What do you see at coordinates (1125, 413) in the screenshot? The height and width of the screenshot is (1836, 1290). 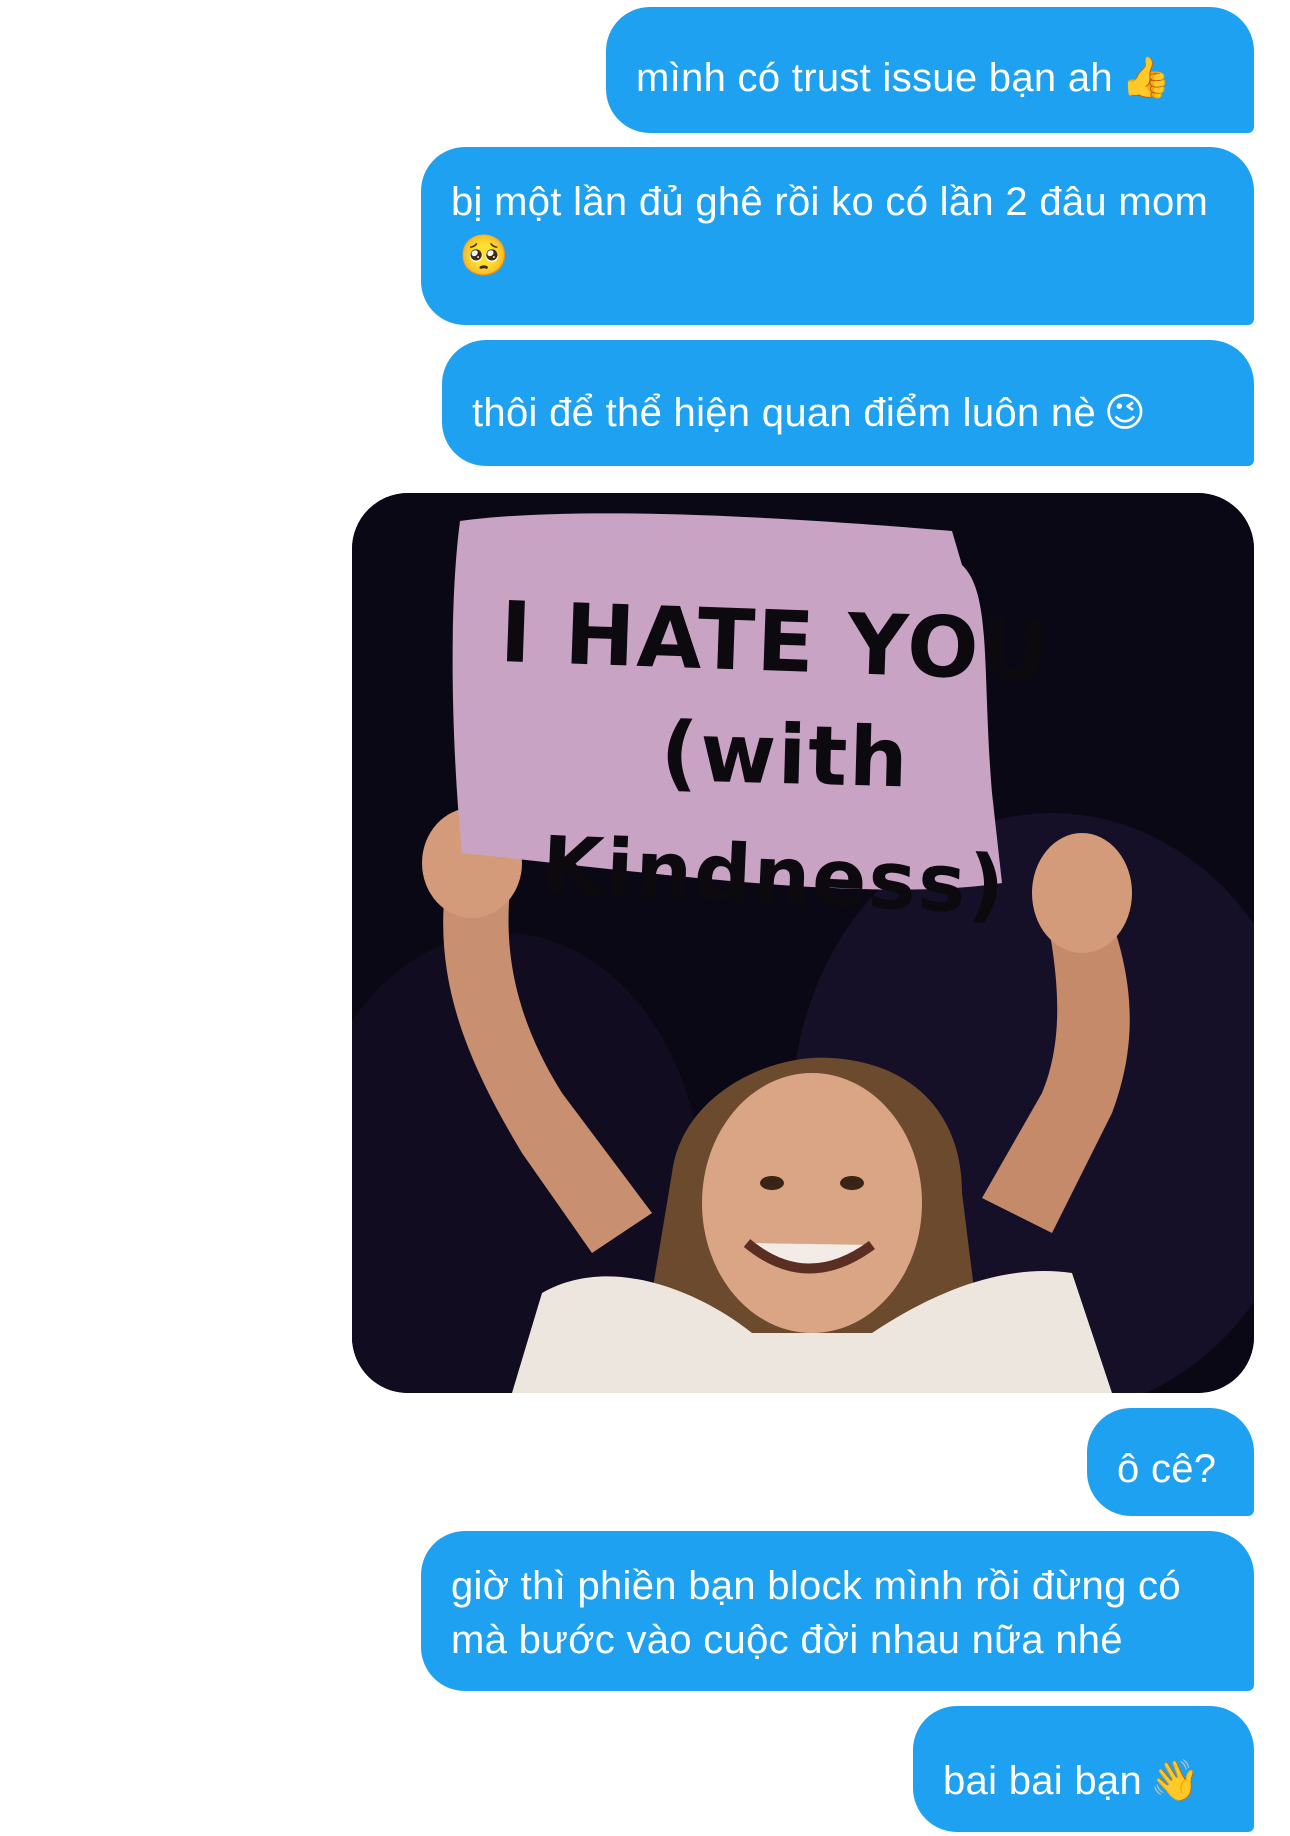 I see `winking-face-icon: 😉` at bounding box center [1125, 413].